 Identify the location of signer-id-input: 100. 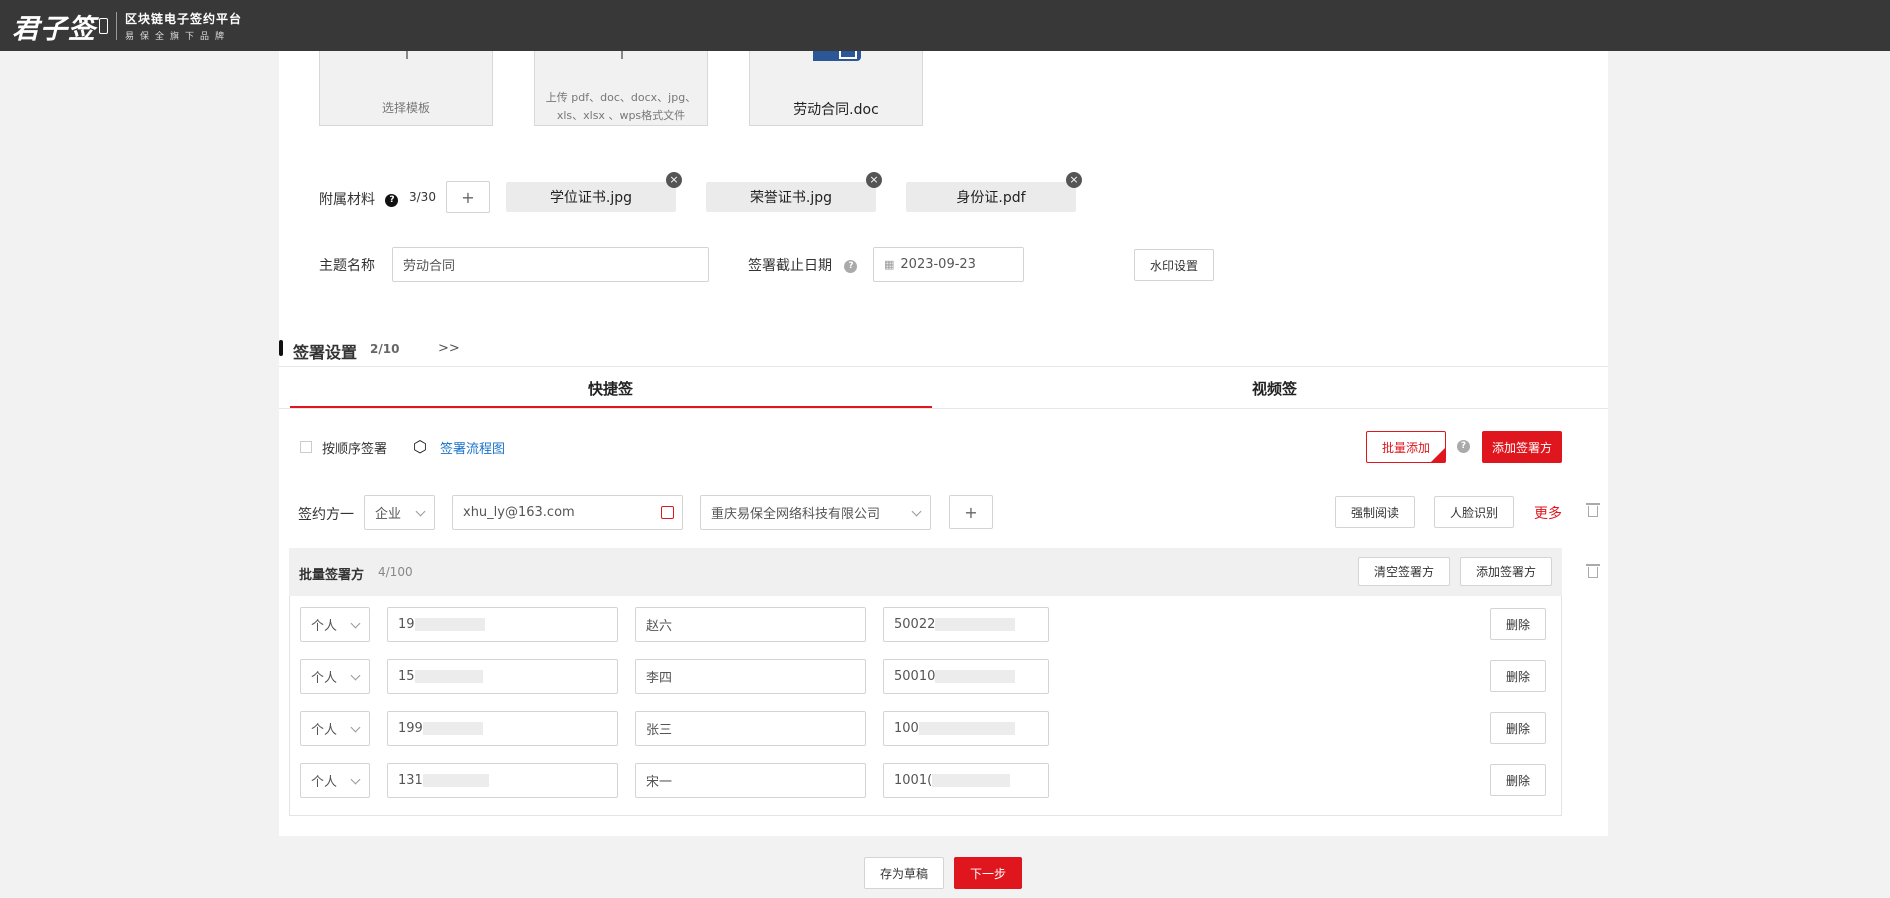
(966, 728).